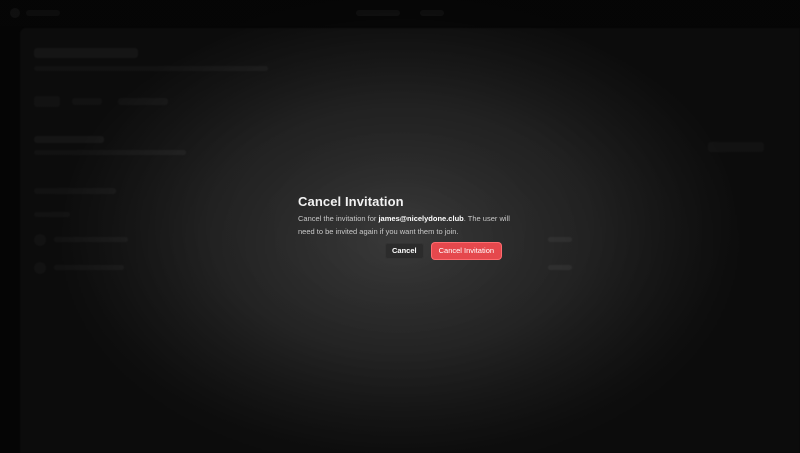 This screenshot has width=800, height=453. I want to click on dialog-title: Cancel Invitation, so click(351, 201).